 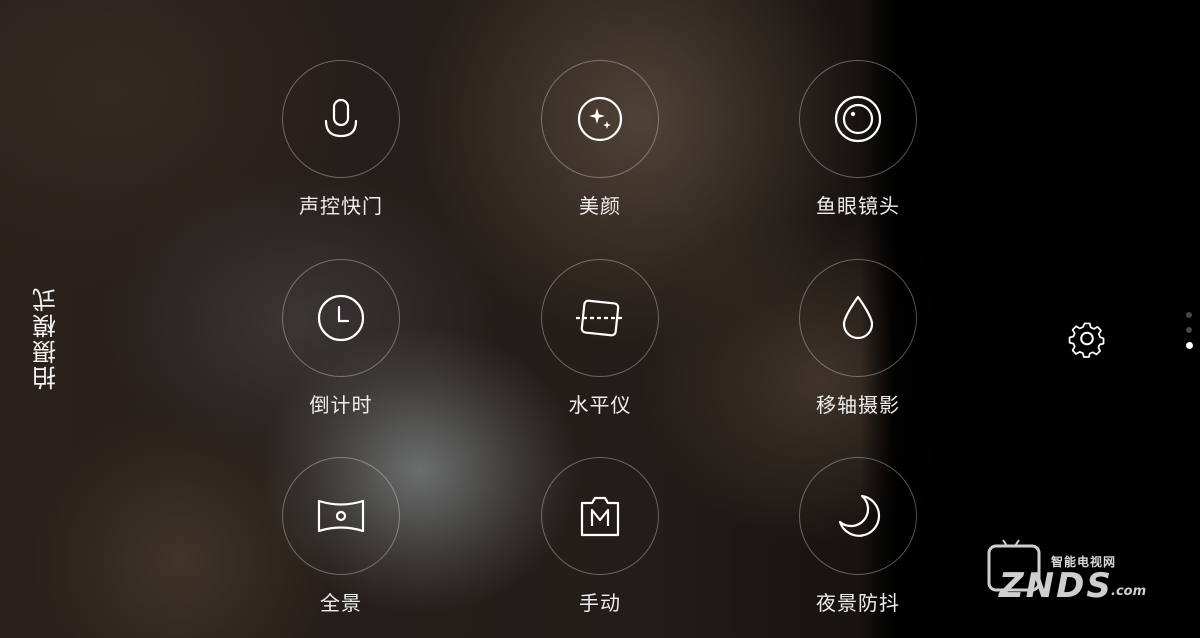 I want to click on level-icon, so click(x=600, y=318).